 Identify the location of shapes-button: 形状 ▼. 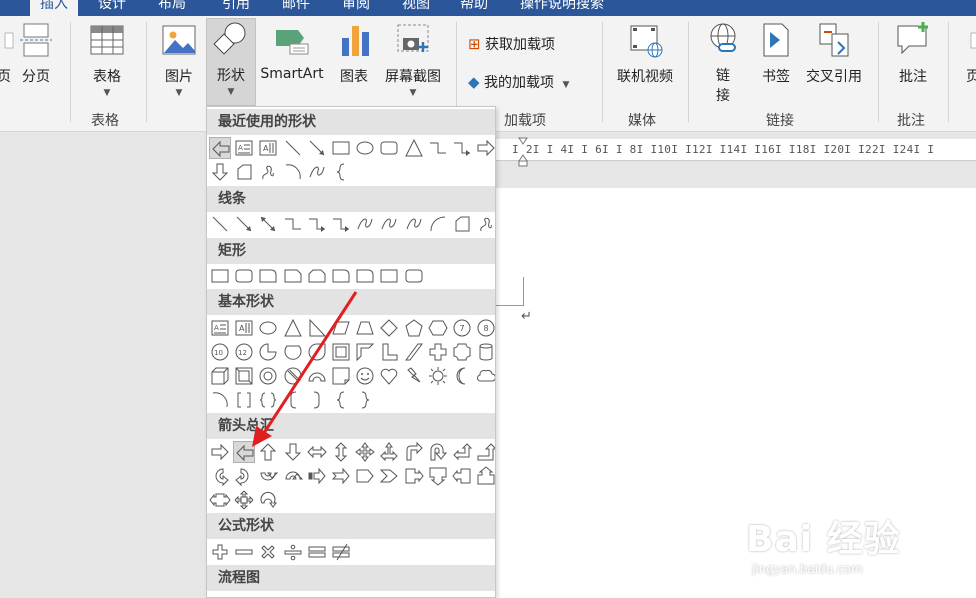
(231, 62).